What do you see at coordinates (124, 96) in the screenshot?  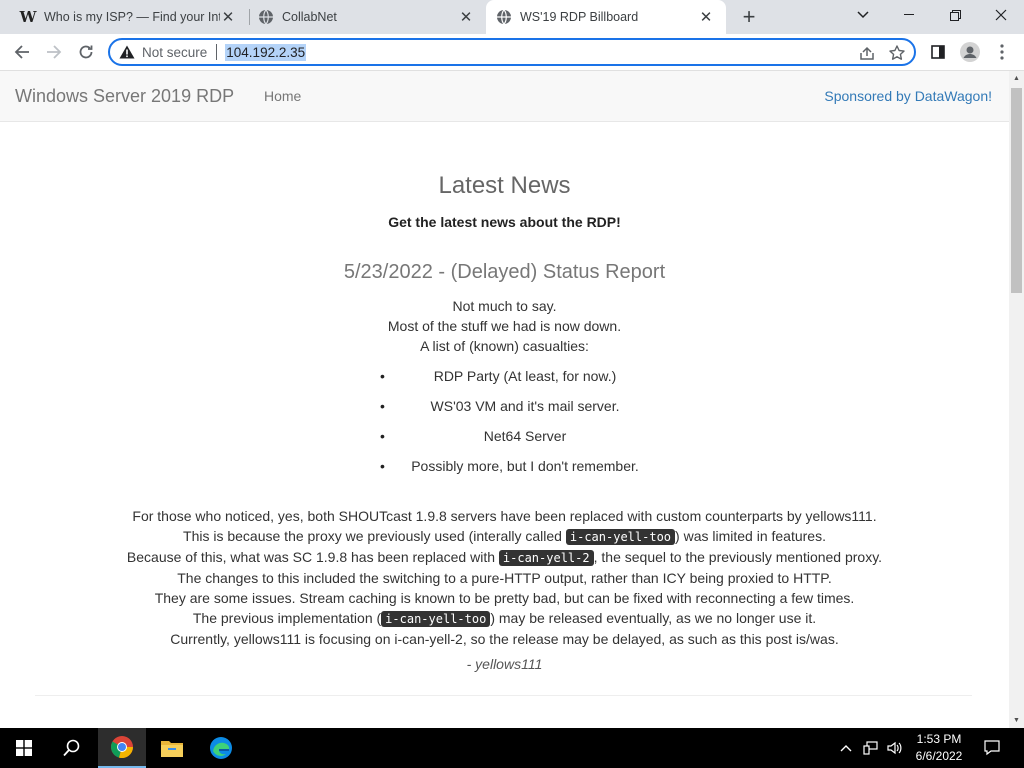 I see `site-brand: Windows Server 2019 RDP` at bounding box center [124, 96].